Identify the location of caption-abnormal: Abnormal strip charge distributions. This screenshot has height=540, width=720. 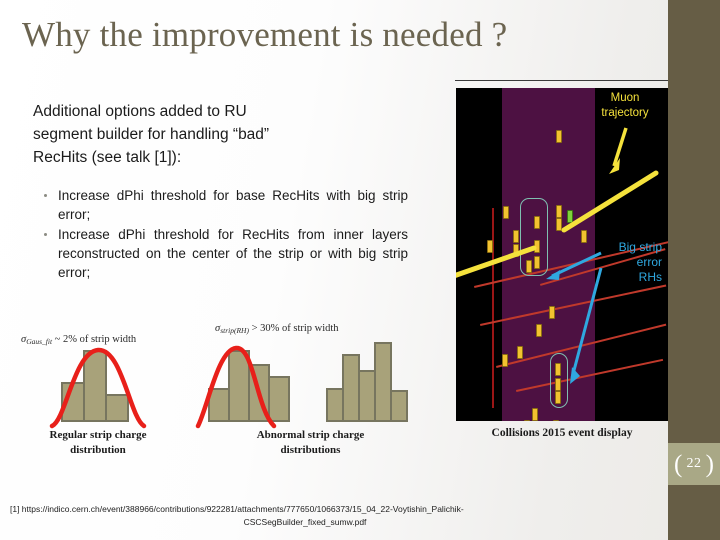
(310, 443).